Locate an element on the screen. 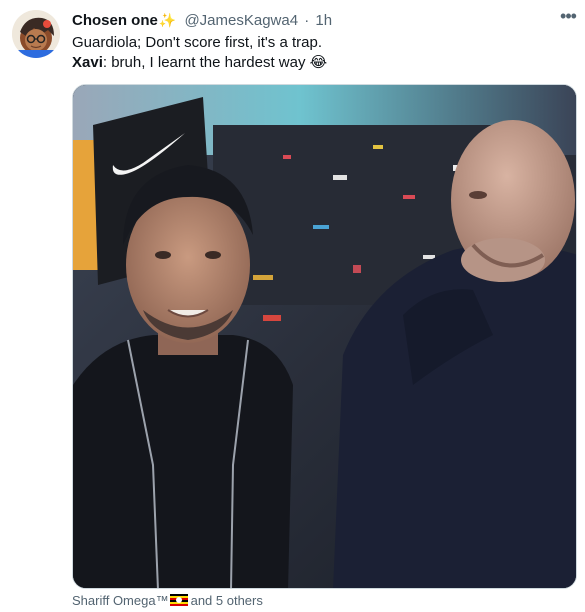 The image size is (585, 612). tagged-people: Shariff Omega™ and 5 others is located at coordinates (167, 601).